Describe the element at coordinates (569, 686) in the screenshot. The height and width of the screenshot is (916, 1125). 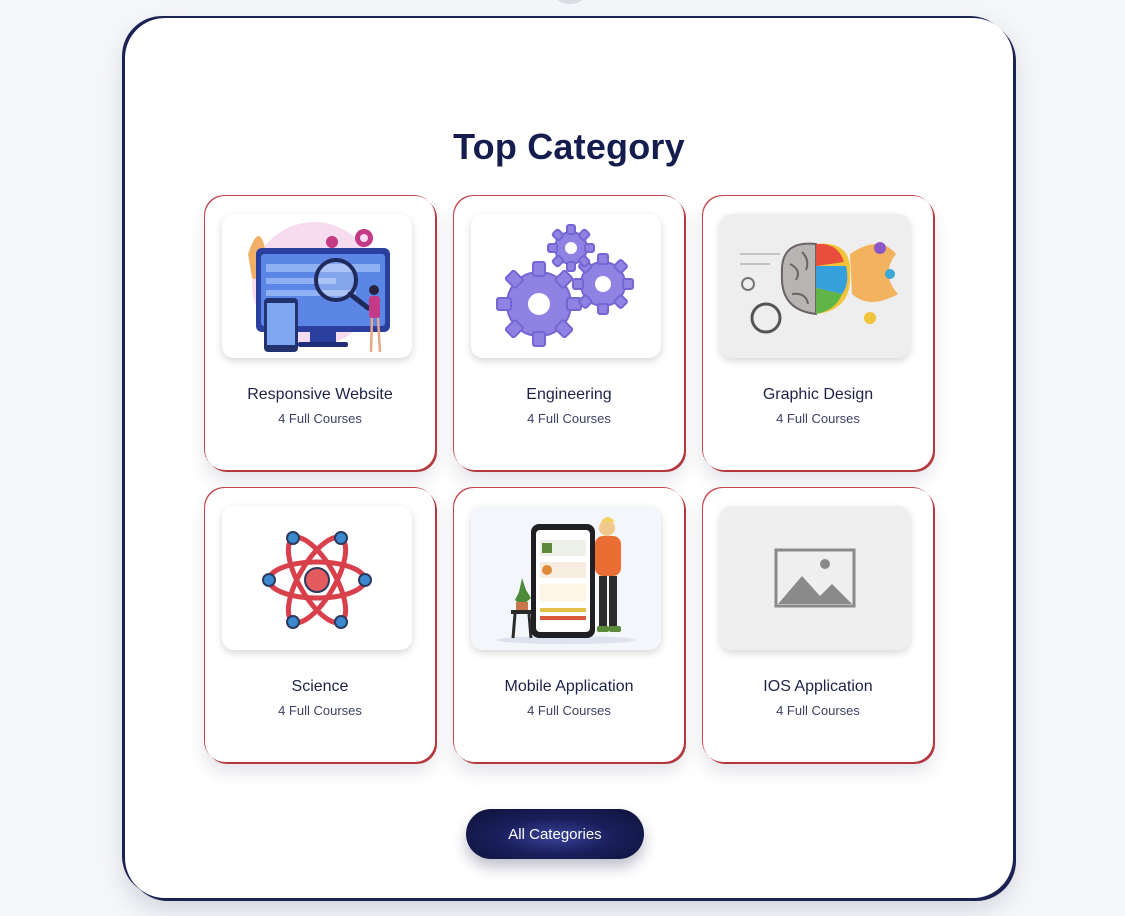
I see `category-title: Mobile Application` at that location.